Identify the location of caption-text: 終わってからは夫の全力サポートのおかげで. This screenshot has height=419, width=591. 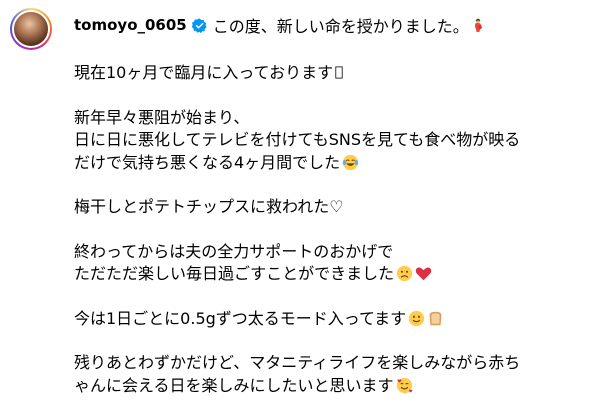
(234, 251).